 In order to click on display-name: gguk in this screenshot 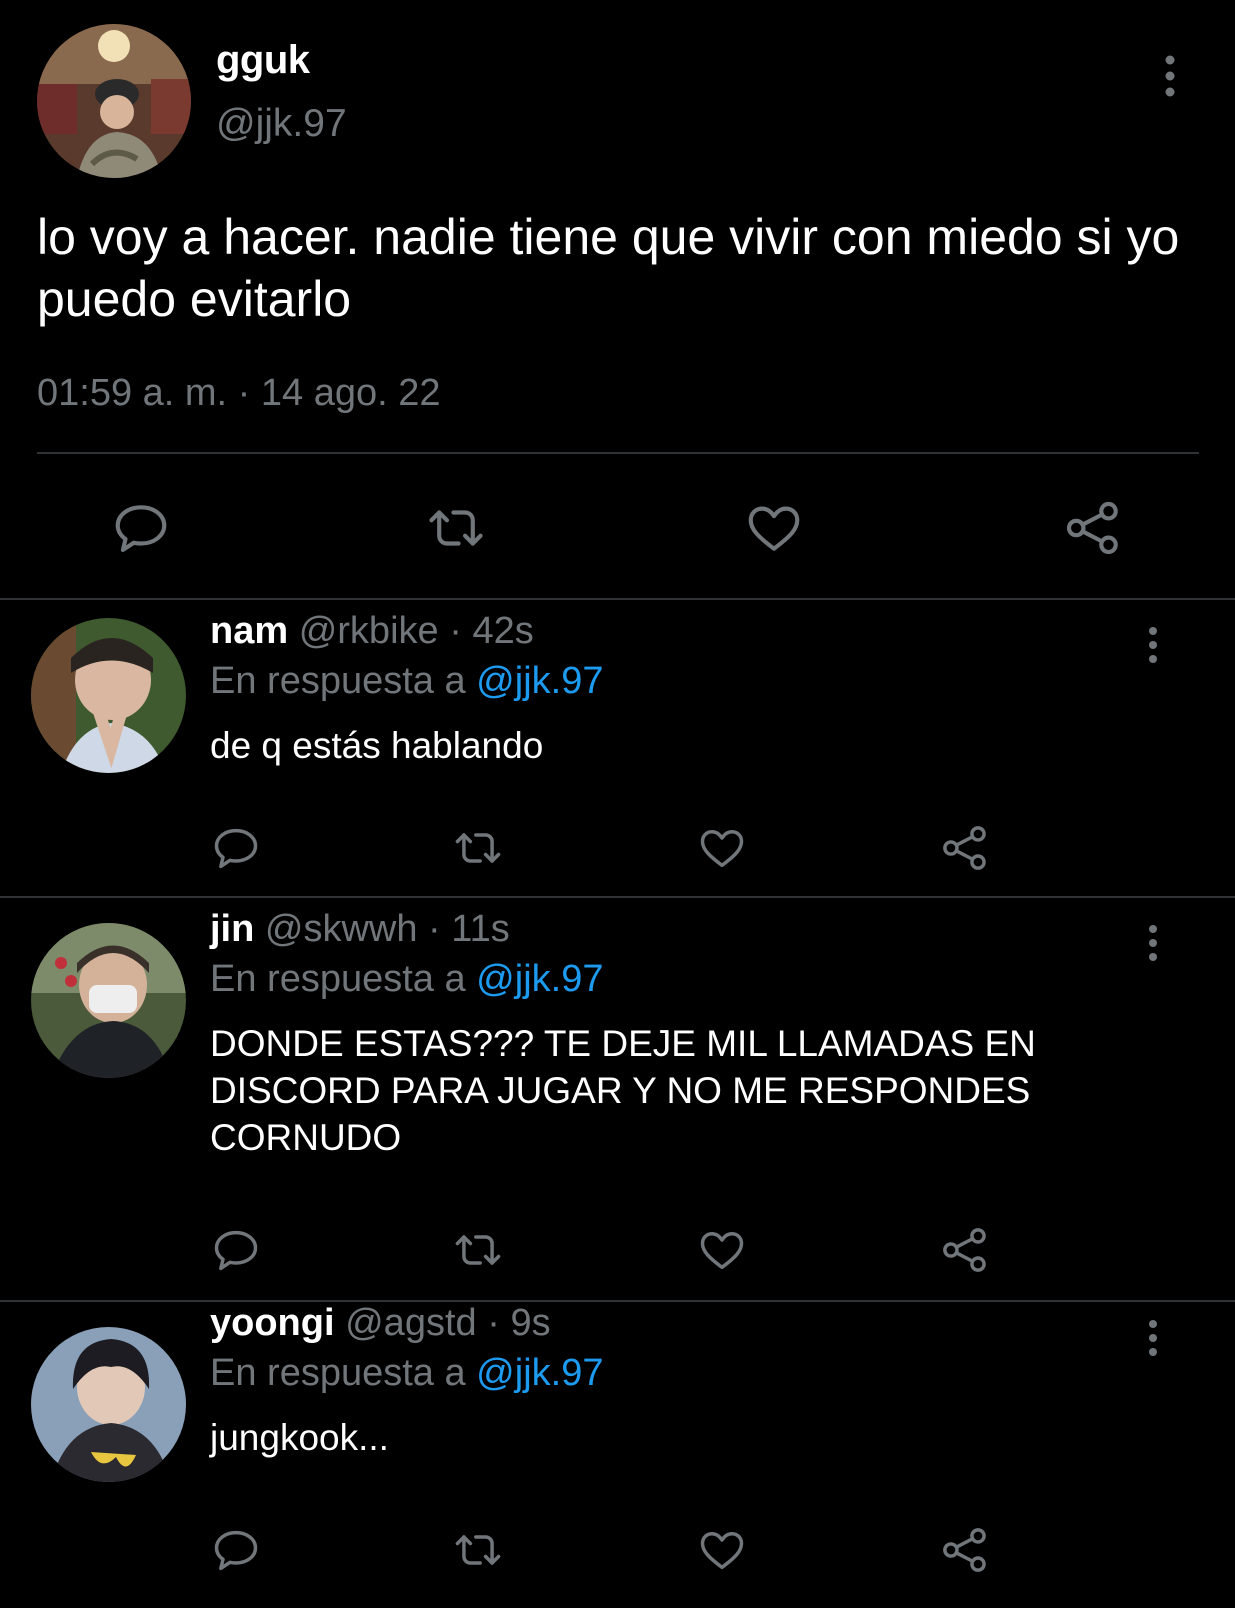, I will do `click(263, 60)`.